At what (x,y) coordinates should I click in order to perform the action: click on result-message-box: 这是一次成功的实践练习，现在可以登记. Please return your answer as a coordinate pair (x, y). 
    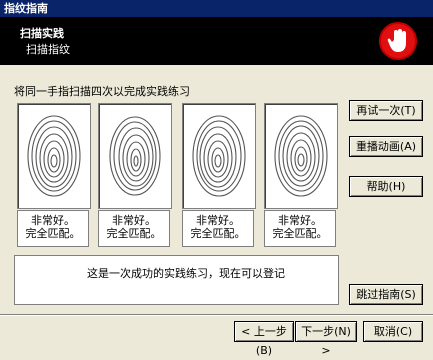
    Looking at the image, I should click on (176, 280).